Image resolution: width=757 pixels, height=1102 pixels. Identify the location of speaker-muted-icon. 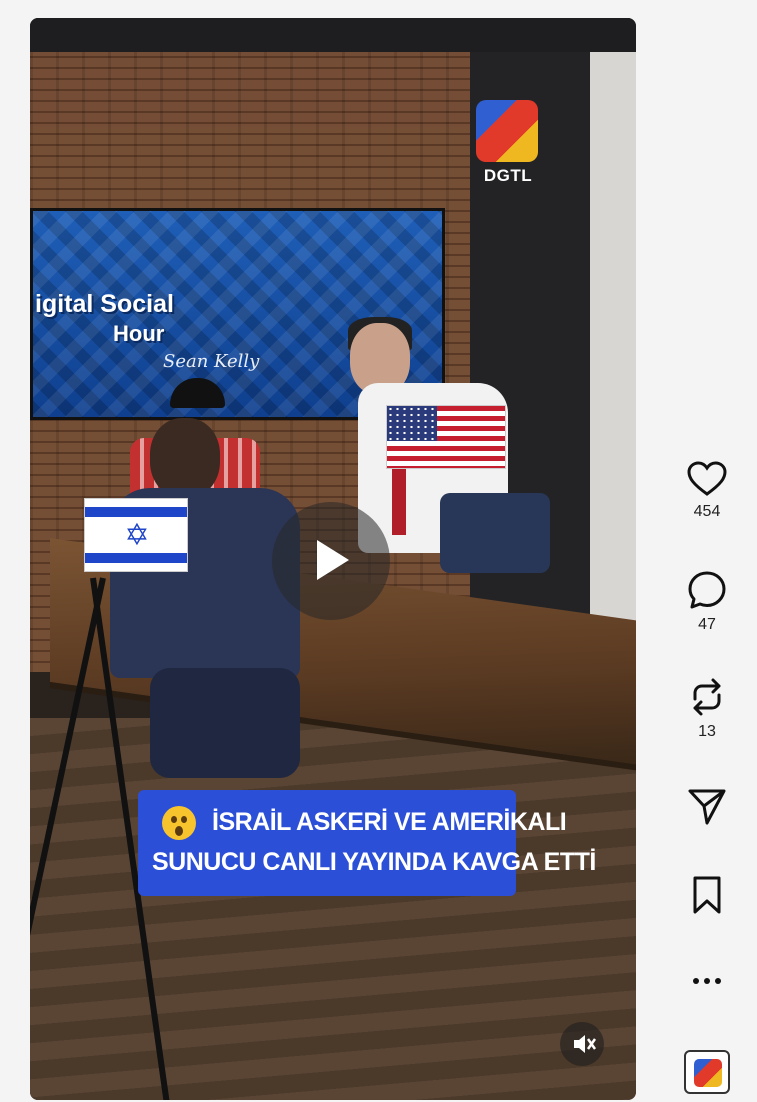
(585, 1044).